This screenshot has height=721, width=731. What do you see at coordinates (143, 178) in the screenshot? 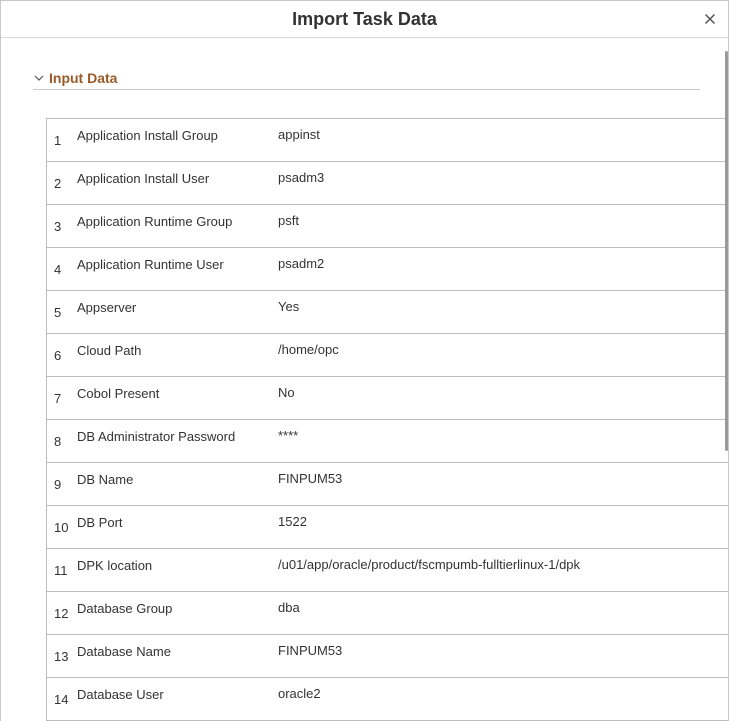
I see `row-key: Application Install User` at bounding box center [143, 178].